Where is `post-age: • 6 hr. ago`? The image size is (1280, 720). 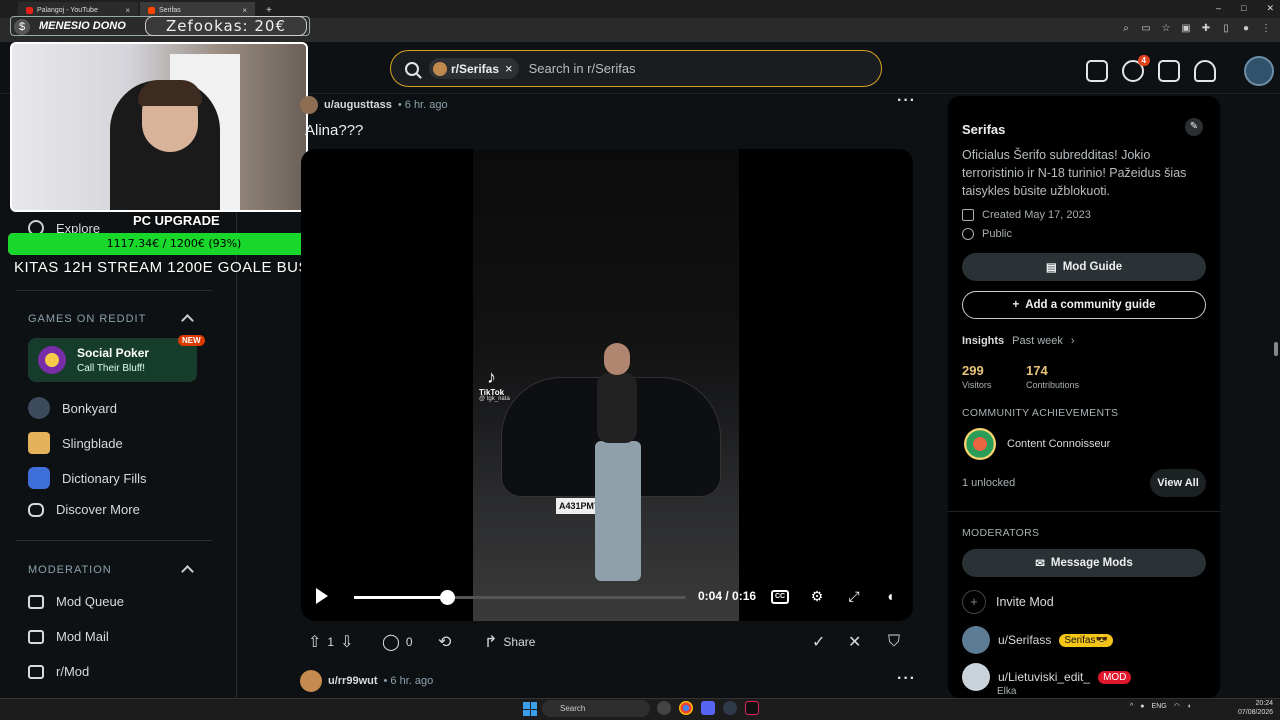 post-age: • 6 hr. ago is located at coordinates (422, 105).